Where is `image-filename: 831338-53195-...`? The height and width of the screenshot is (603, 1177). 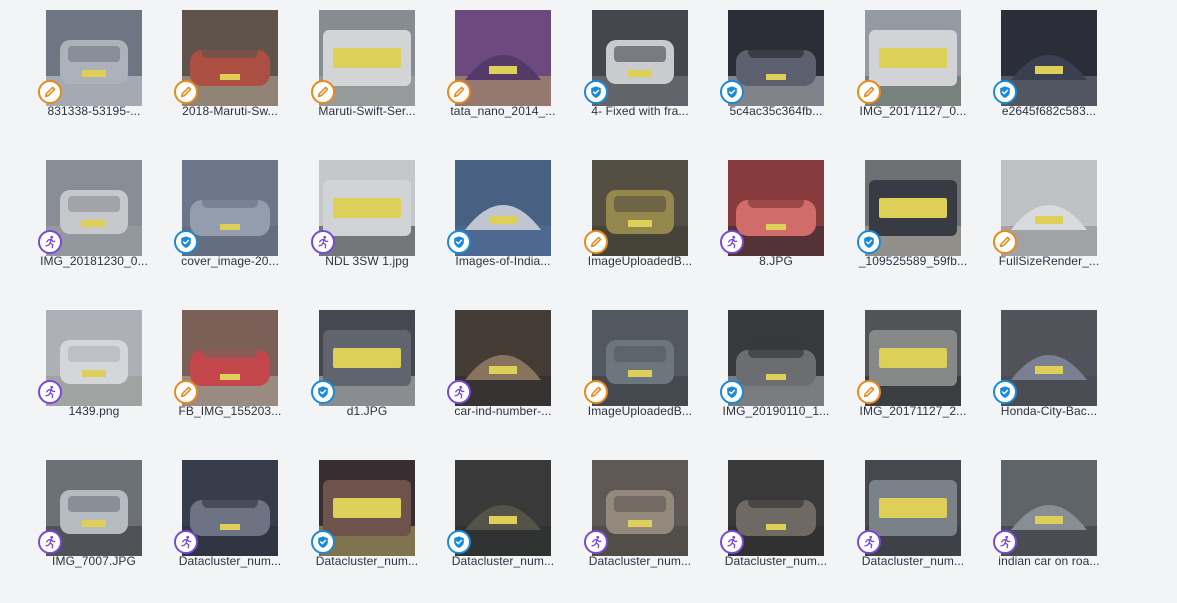
image-filename: 831338-53195-... is located at coordinates (94, 111).